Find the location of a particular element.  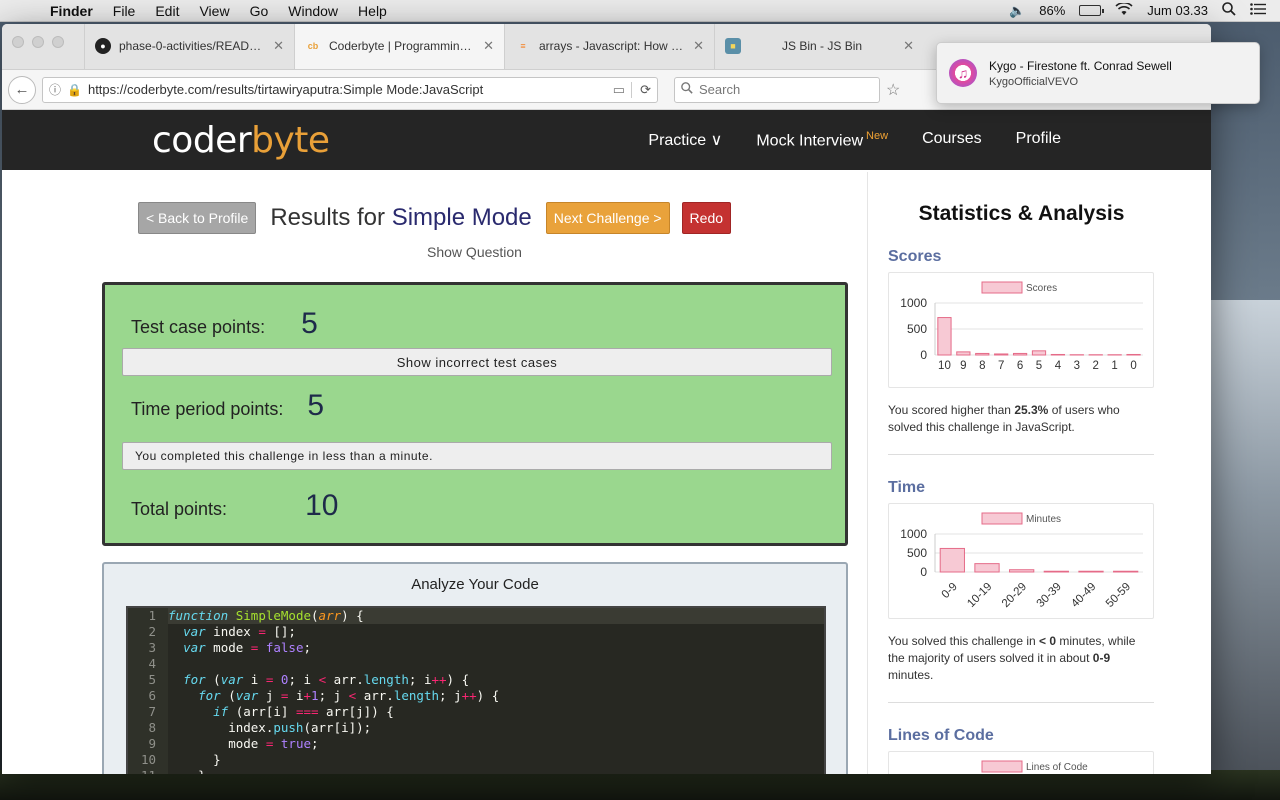

menu-file: File is located at coordinates (124, 11).